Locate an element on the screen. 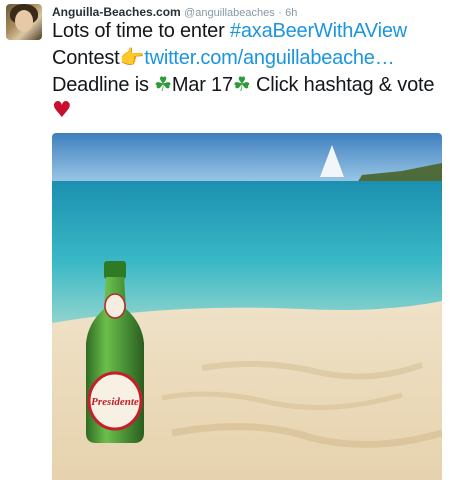 The height and width of the screenshot is (480, 450). avatar is located at coordinates (24, 22).